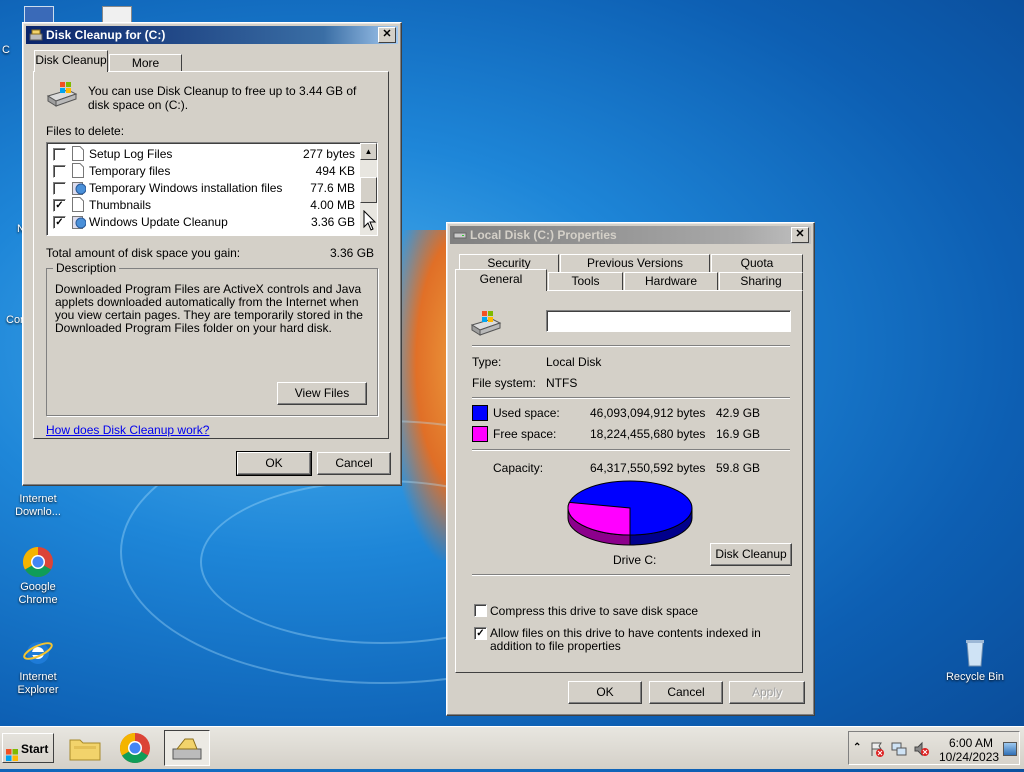  Describe the element at coordinates (212, 221) in the screenshot. I see `list-item: ✓ Windows Update Cleanup 3.36 GB` at that location.